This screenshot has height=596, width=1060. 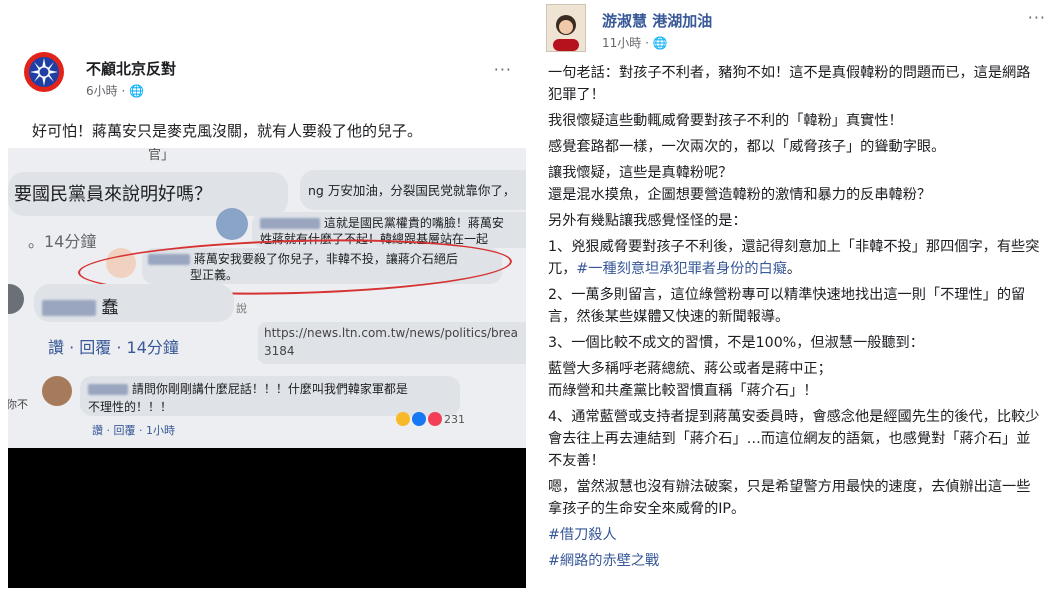 I want to click on comment-question-text: 要國民黨員來說明好嗎？, so click(x=113, y=194).